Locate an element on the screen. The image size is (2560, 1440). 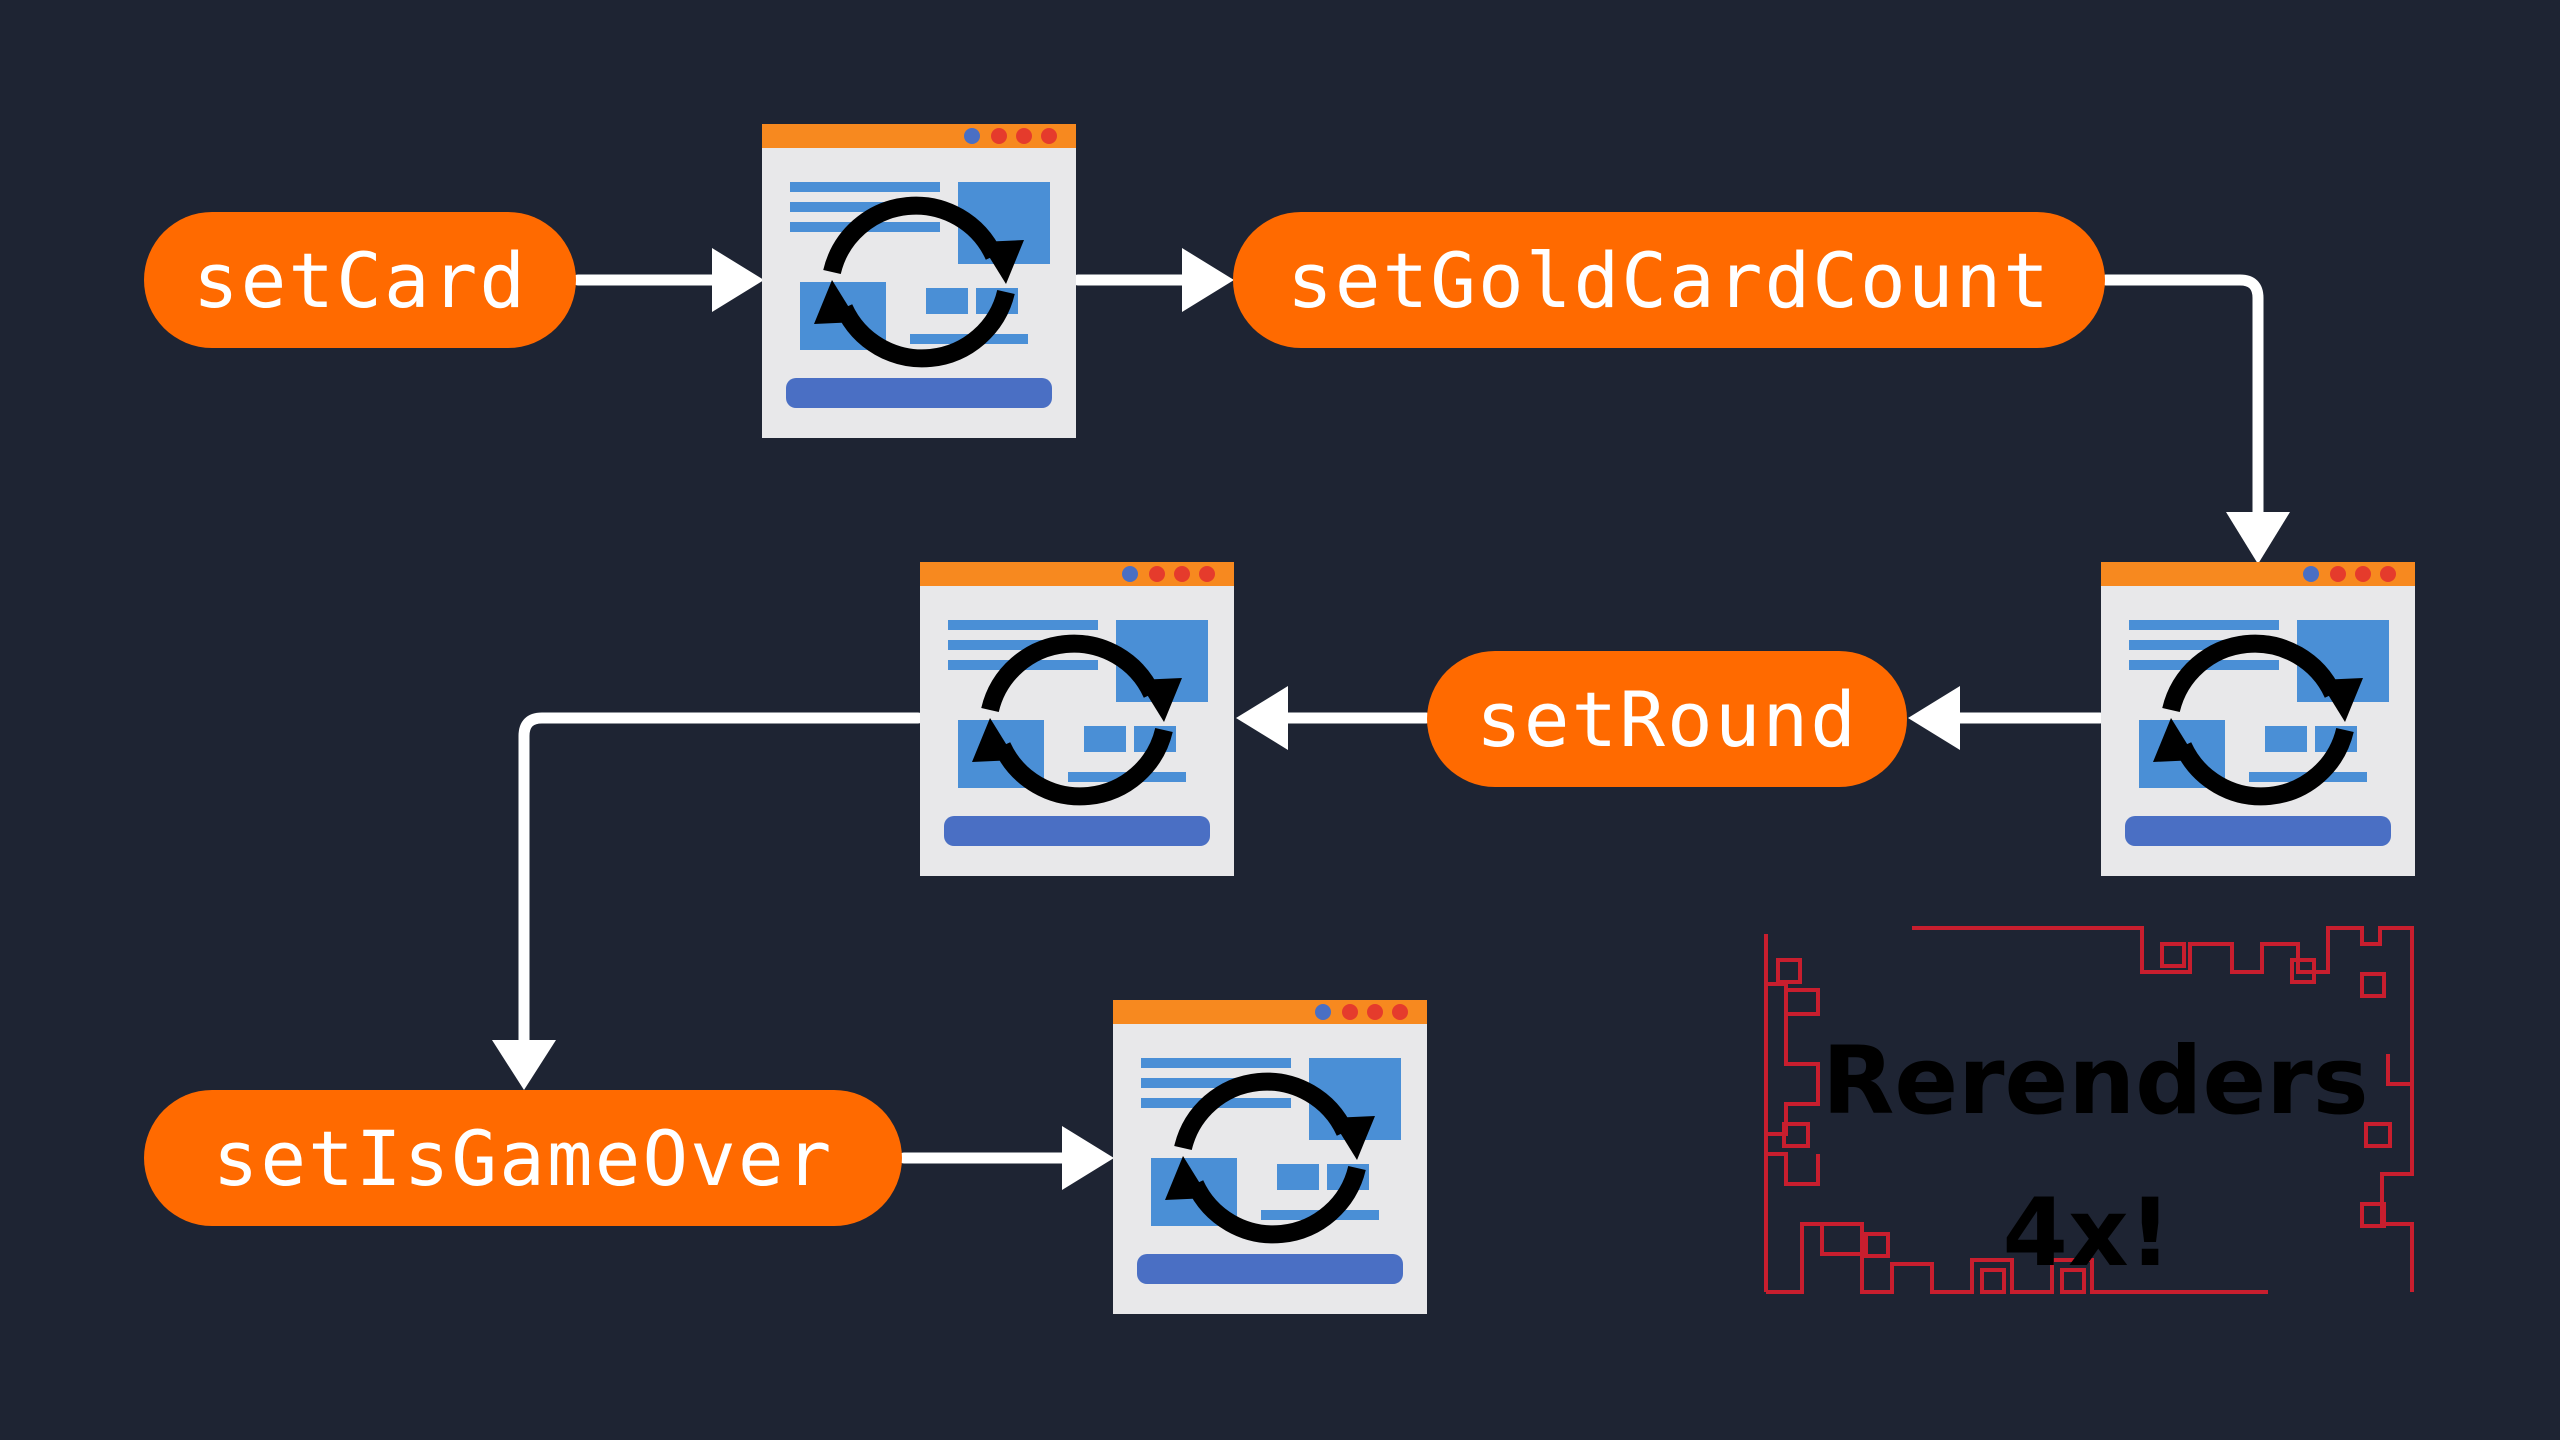
setcard-node: setCard is located at coordinates (360, 280).